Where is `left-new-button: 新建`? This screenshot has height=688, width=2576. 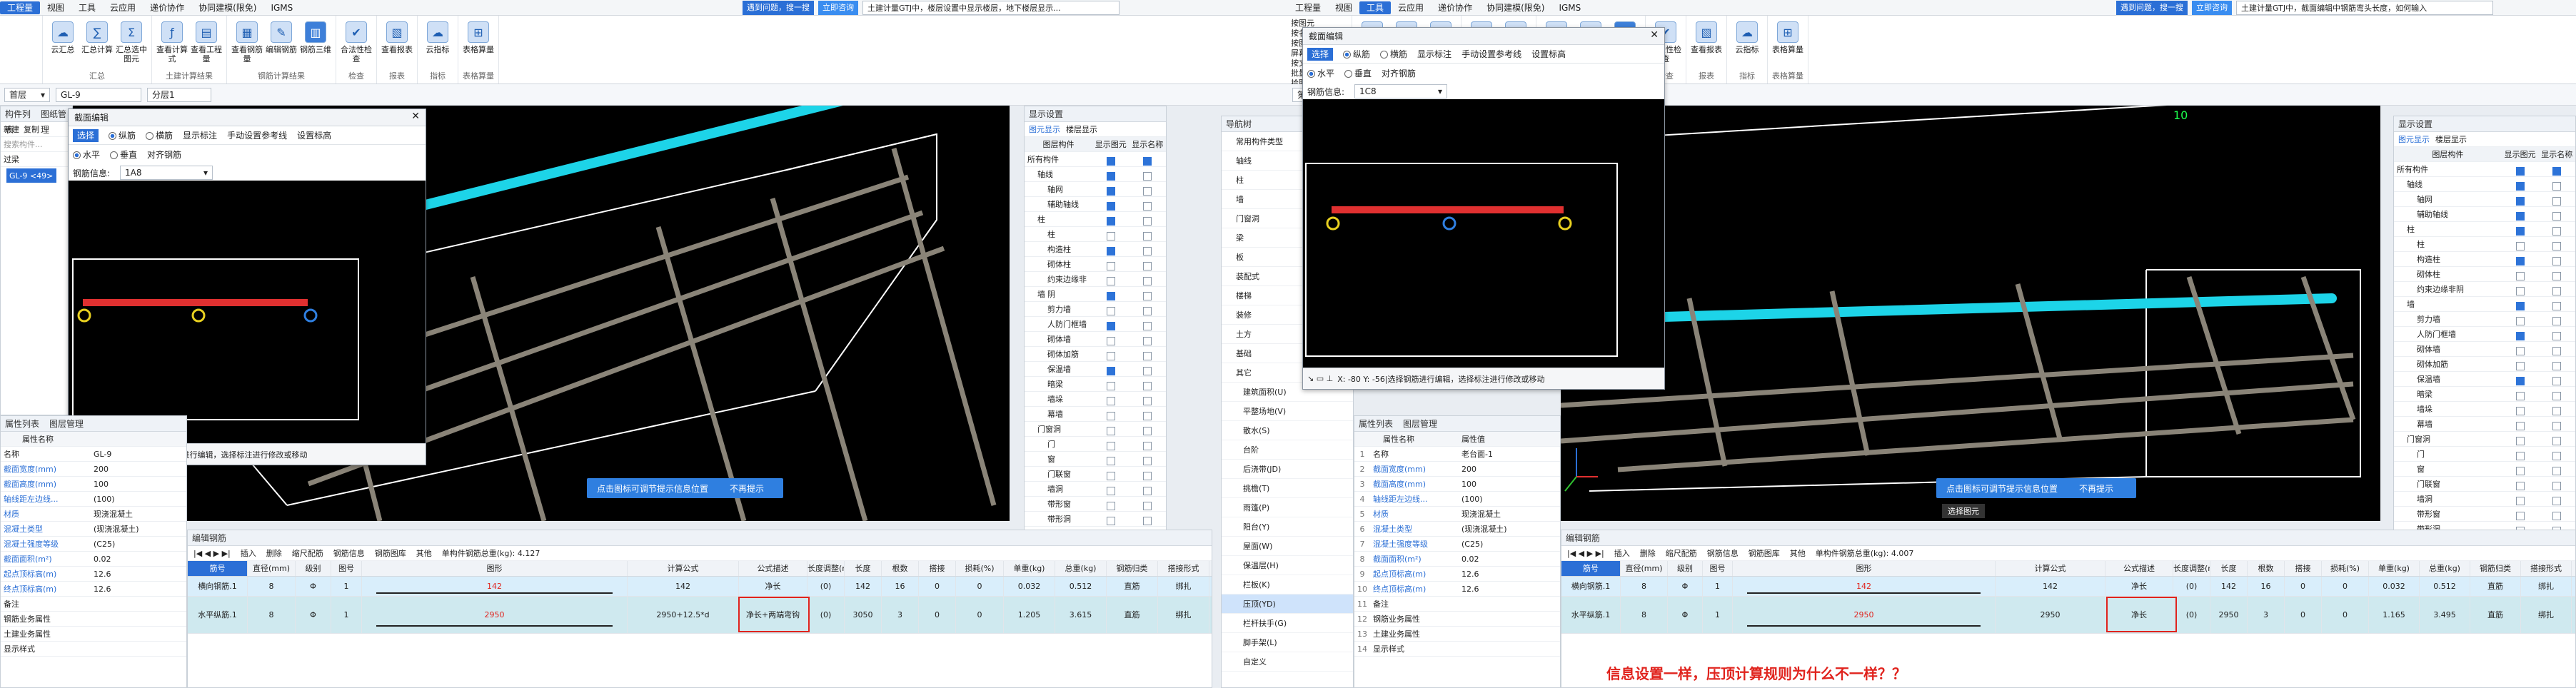 left-new-button: 新建 is located at coordinates (11, 129).